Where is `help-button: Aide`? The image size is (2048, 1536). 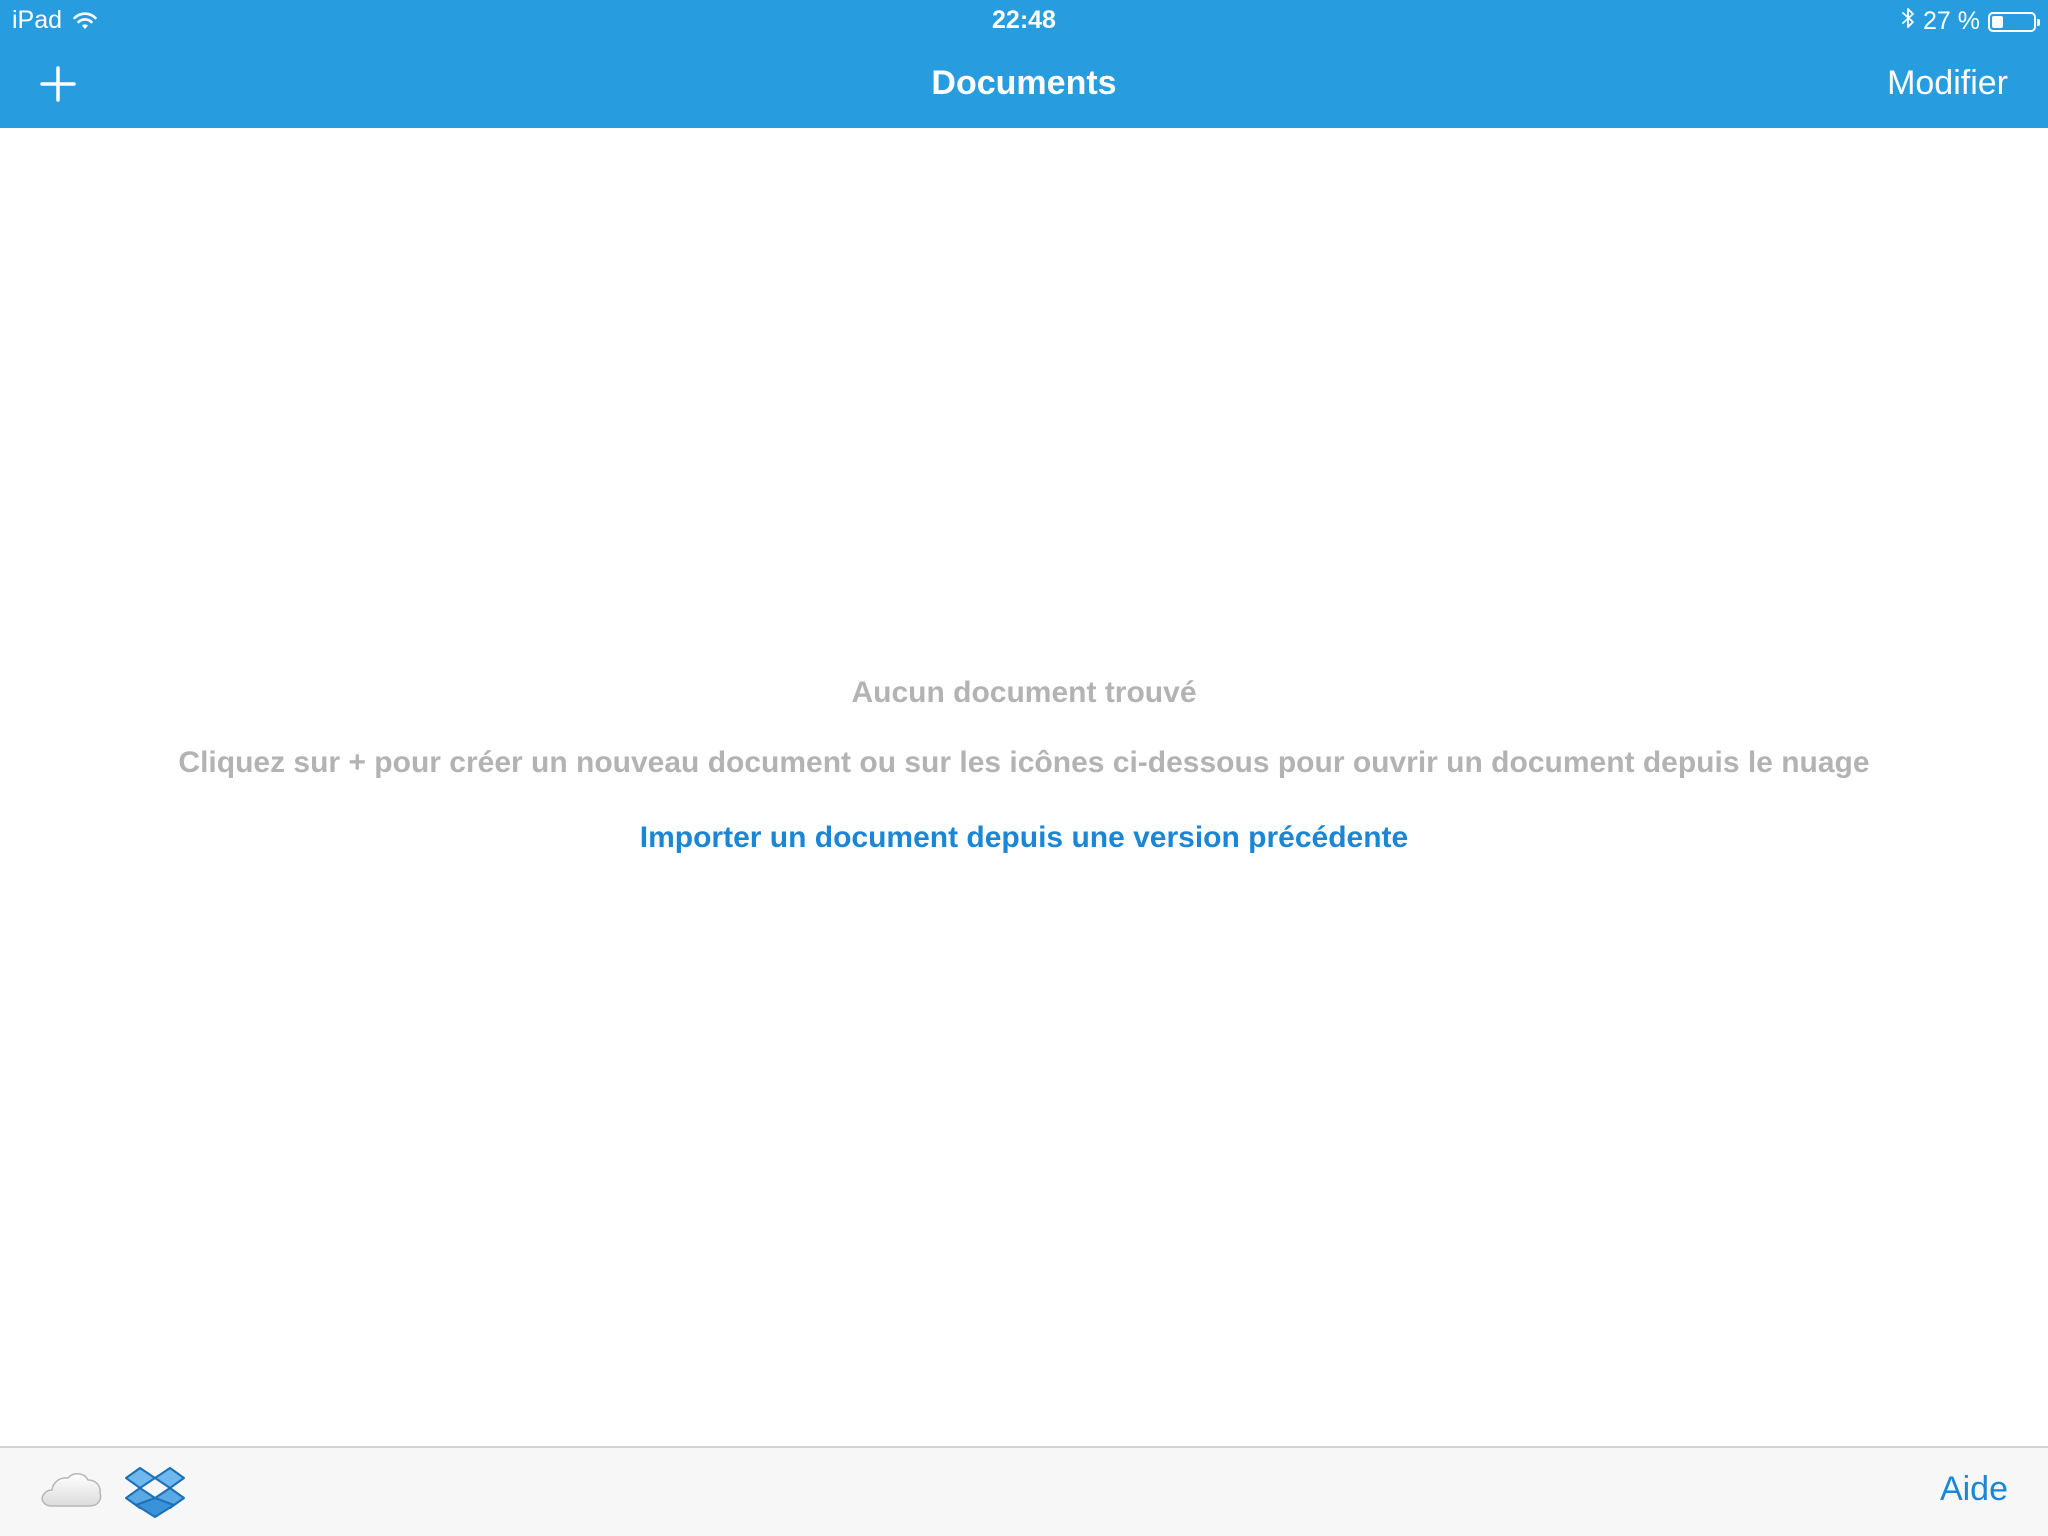 help-button: Aide is located at coordinates (1974, 1489).